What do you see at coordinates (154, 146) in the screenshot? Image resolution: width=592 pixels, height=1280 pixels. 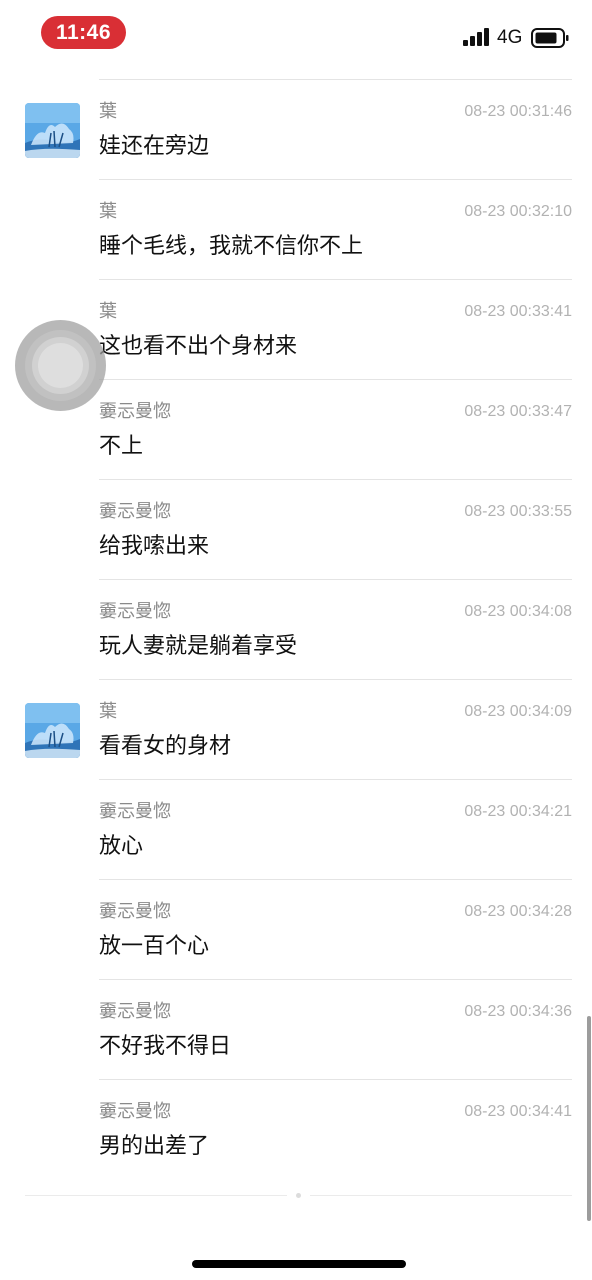 I see `message-text: 娃还在旁边` at bounding box center [154, 146].